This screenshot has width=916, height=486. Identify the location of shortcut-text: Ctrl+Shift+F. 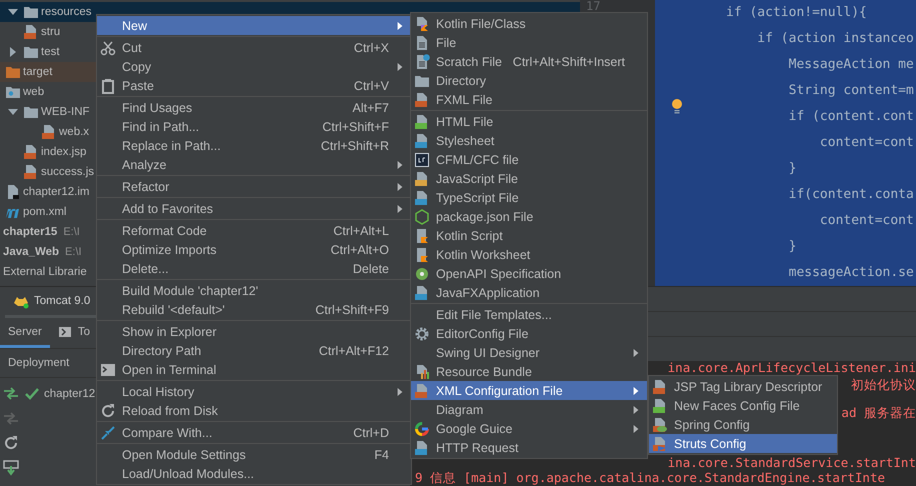
(355, 127).